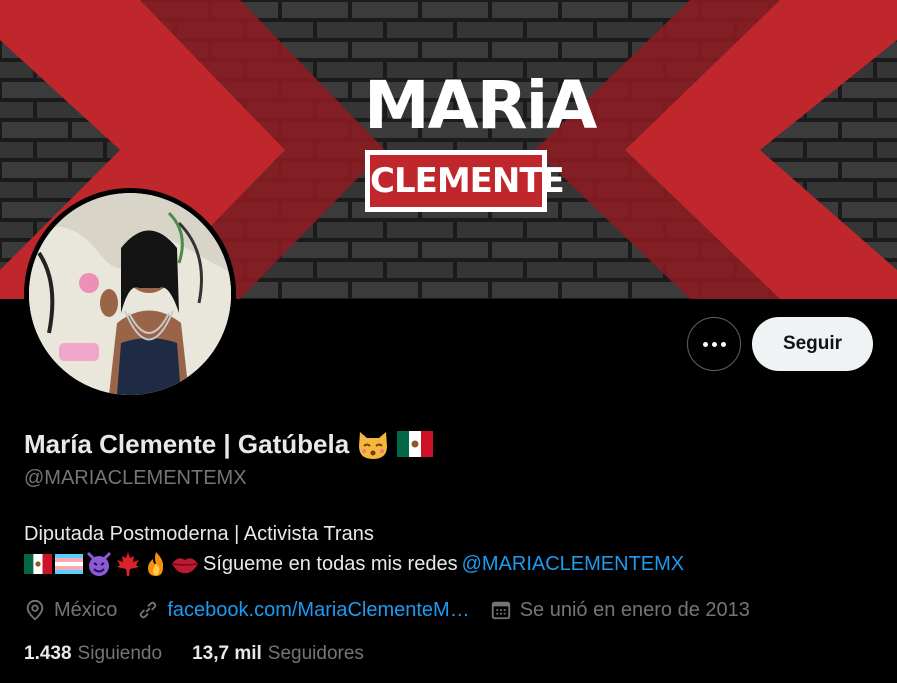  What do you see at coordinates (187, 443) in the screenshot?
I see `display-name: María Clemente | Gatúbela` at bounding box center [187, 443].